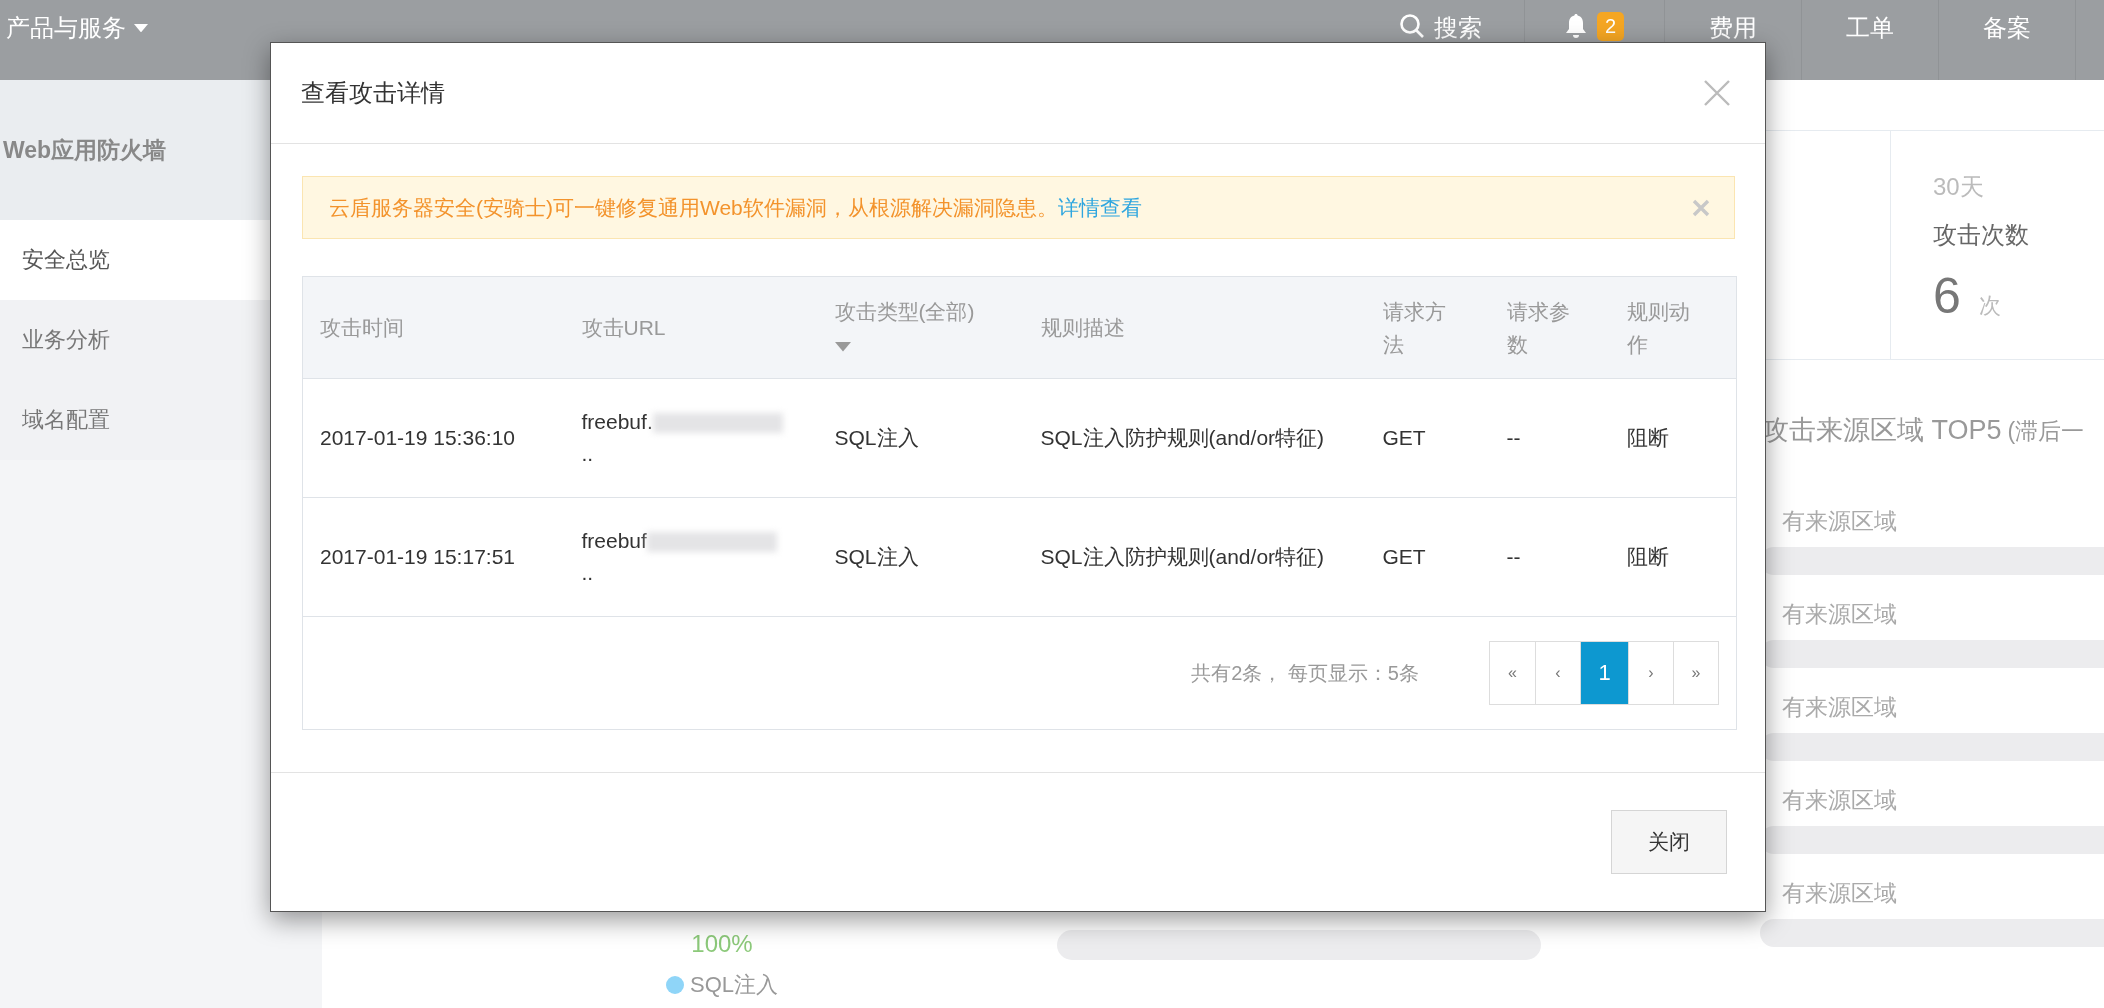 This screenshot has width=2104, height=1008. What do you see at coordinates (735, 207) in the screenshot?
I see `notice-text: 云盾服务器安全(安骑士)可一键修复通用Web软件漏洞，从根源解决漏洞隐患。详情查看` at bounding box center [735, 207].